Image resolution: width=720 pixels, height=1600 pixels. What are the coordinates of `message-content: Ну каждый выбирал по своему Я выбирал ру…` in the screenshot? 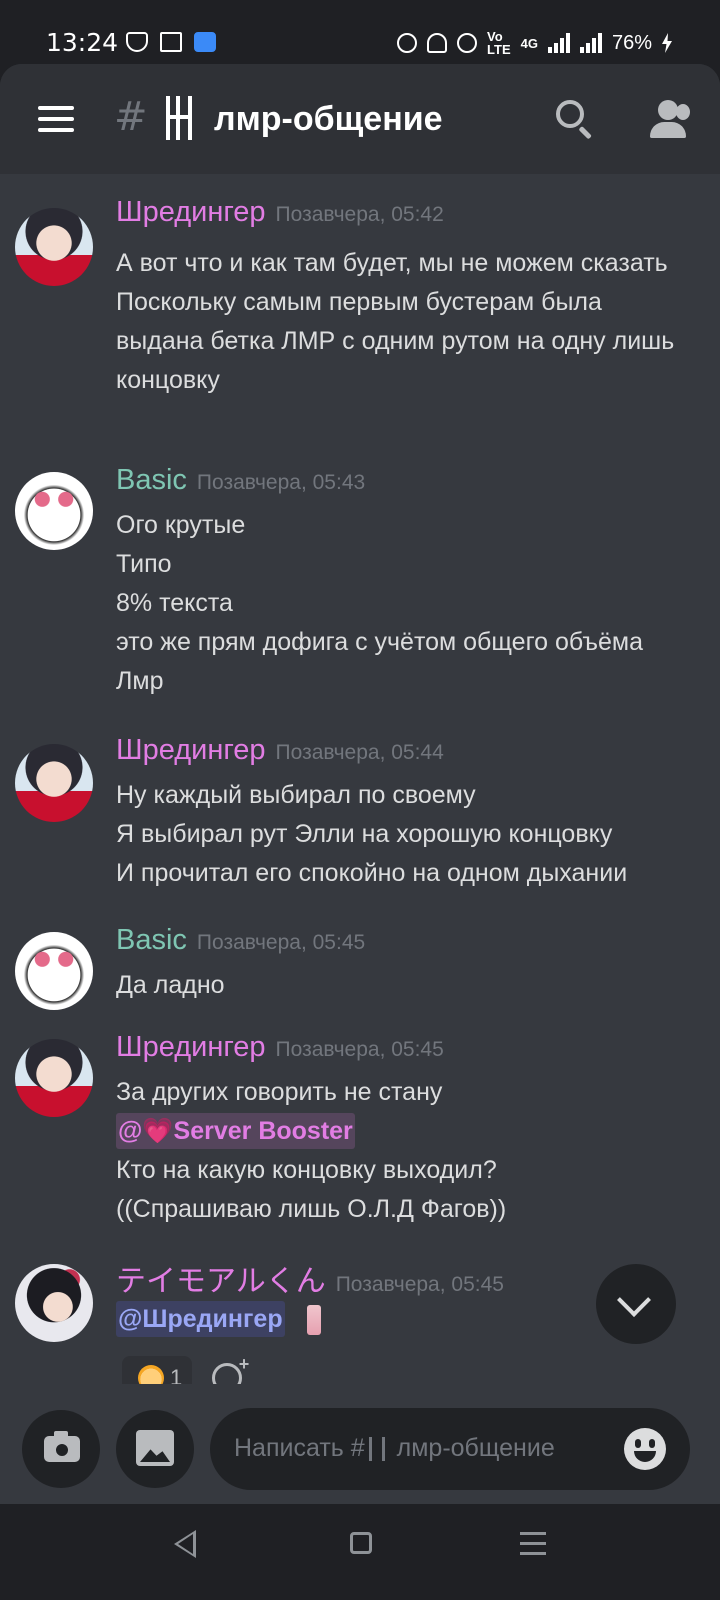 It's located at (406, 834).